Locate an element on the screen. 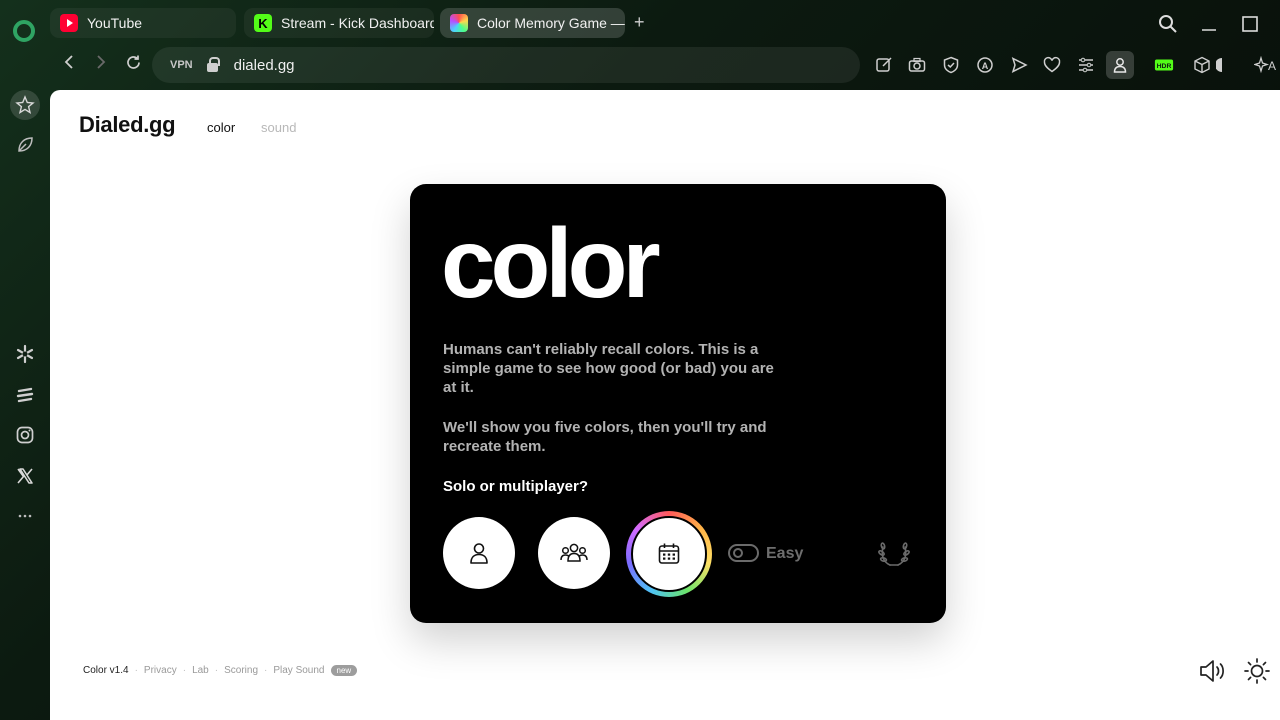 The image size is (1280, 720). youtube-icon is located at coordinates (69, 23).